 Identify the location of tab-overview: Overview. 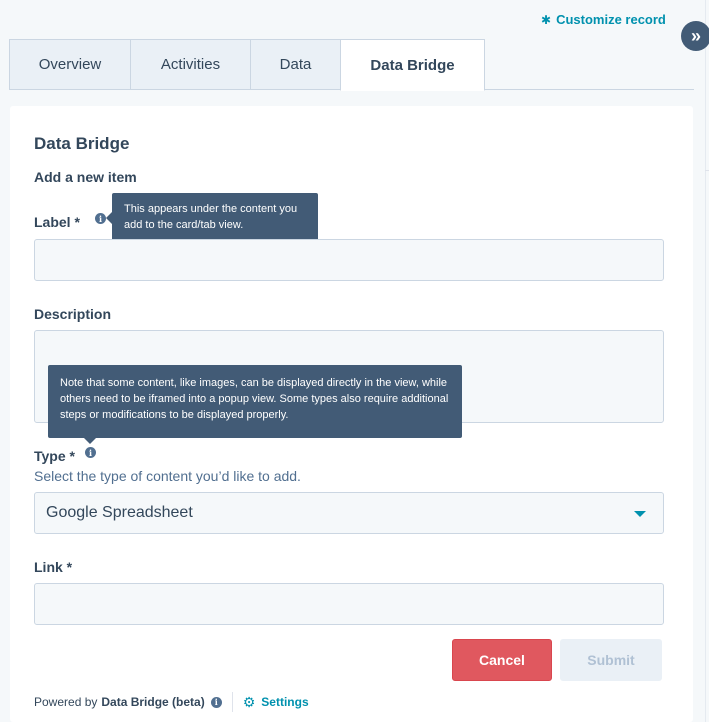
(69, 64).